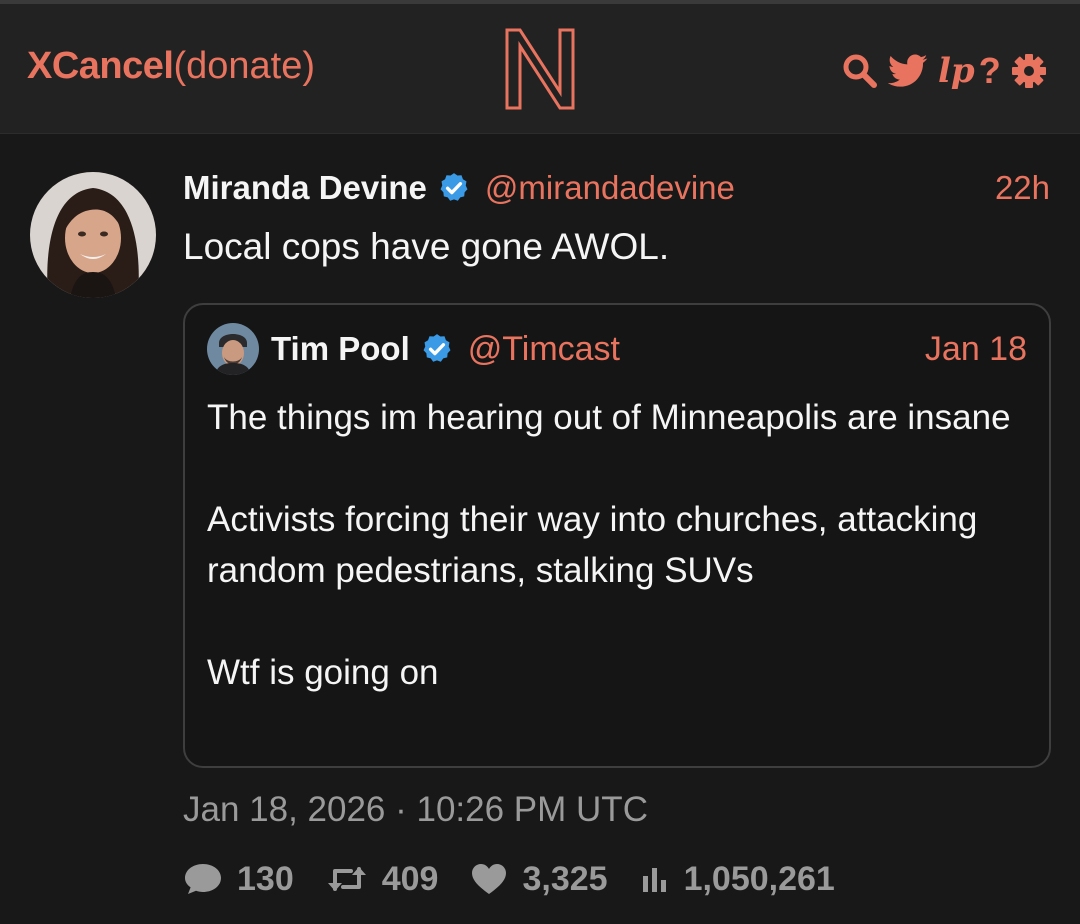 The width and height of the screenshot is (1080, 924). I want to click on brand: XCancel(donate), so click(171, 66).